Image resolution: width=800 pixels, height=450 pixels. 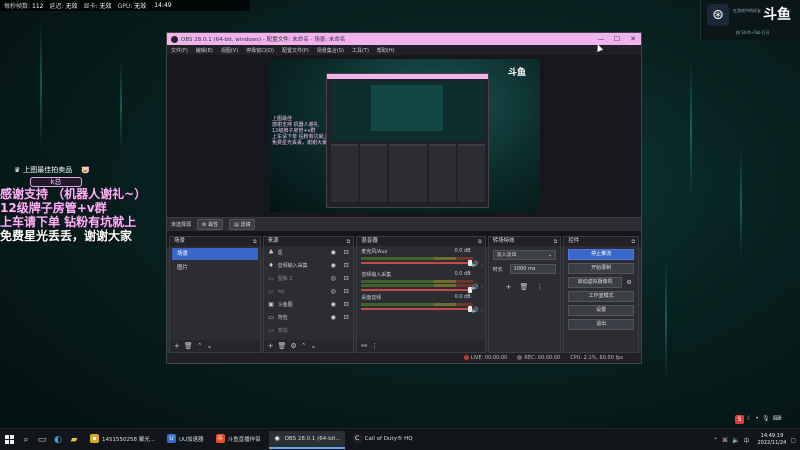 I want to click on search-icon: ⌕, so click(x=26, y=439).